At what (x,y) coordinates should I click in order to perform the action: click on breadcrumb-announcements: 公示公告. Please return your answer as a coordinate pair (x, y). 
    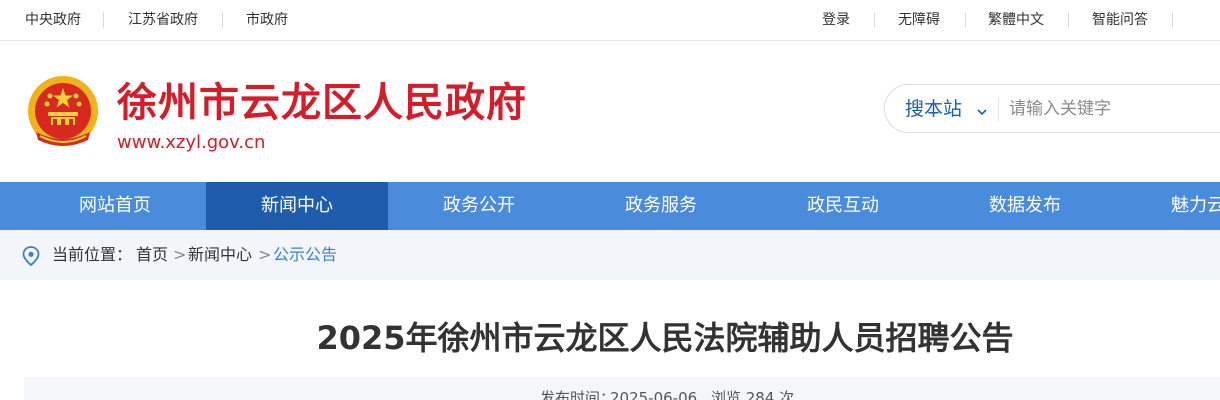
    Looking at the image, I should click on (305, 255).